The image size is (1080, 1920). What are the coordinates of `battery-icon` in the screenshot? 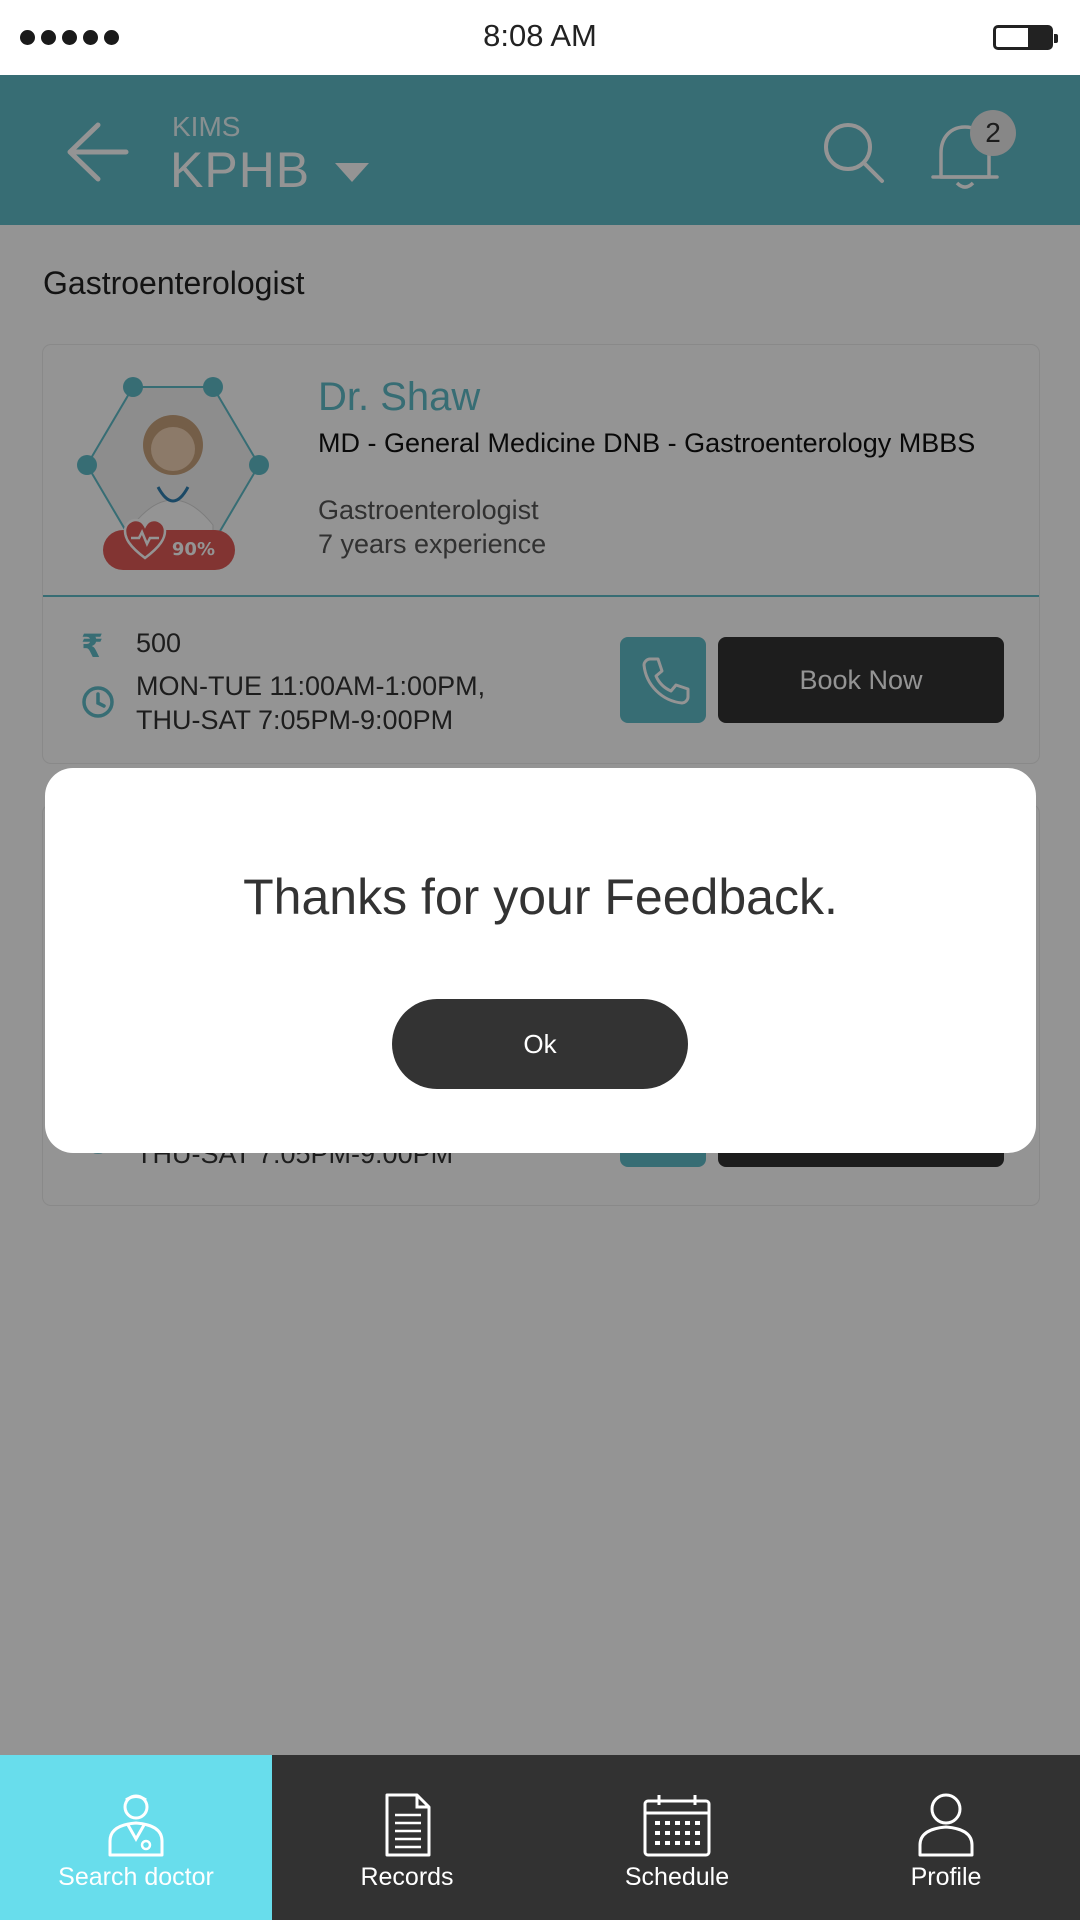 It's located at (1025, 37).